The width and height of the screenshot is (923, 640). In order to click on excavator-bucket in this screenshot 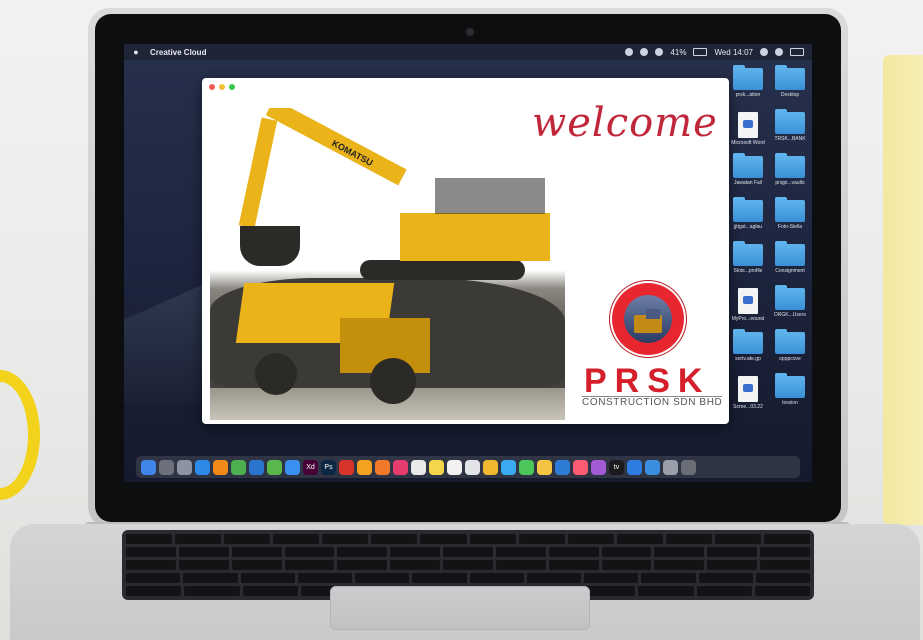, I will do `click(270, 246)`.